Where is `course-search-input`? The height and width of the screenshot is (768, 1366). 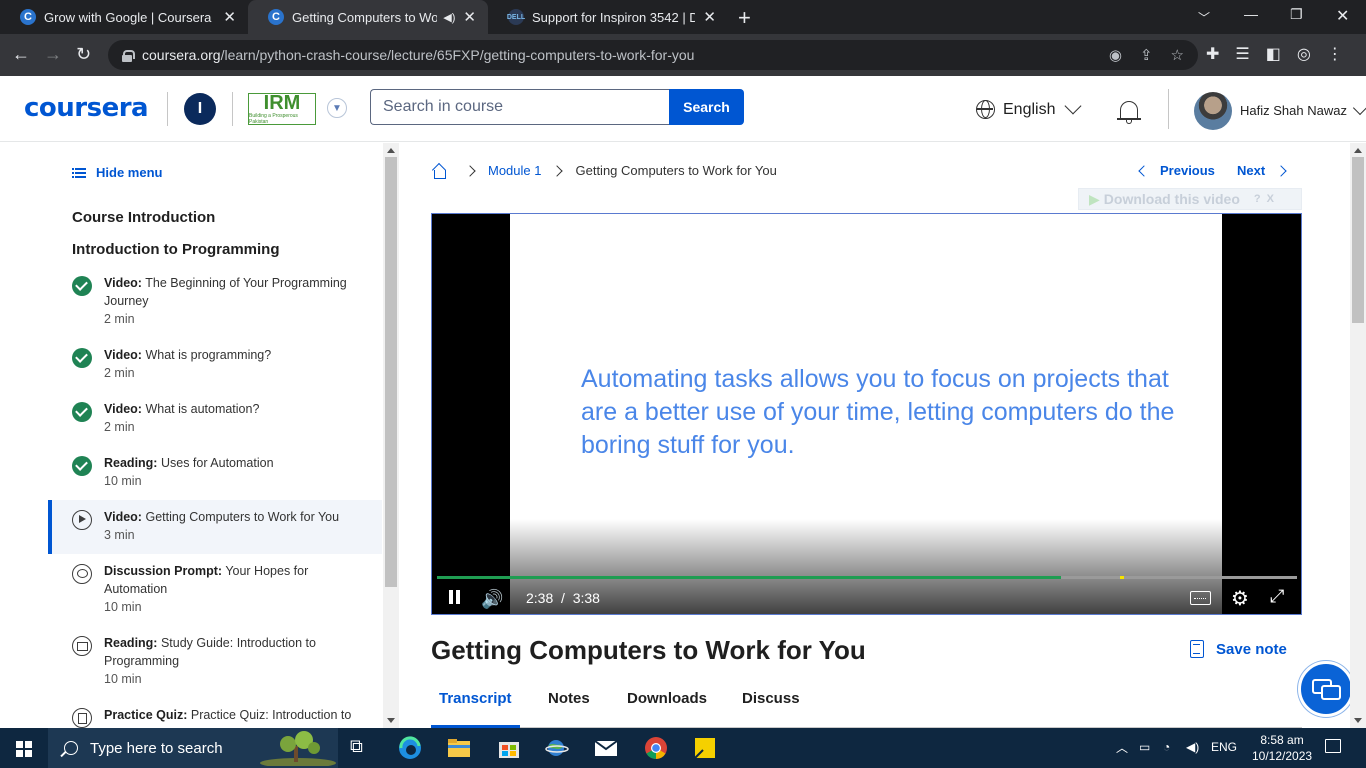 course-search-input is located at coordinates (520, 107).